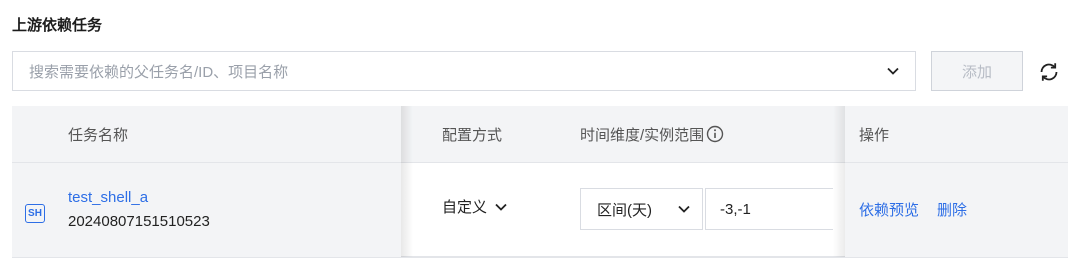 The image size is (1080, 273). What do you see at coordinates (464, 71) in the screenshot?
I see `parent-task-search-select: 搜索需要依赖的父任务名/ID、项目名称` at bounding box center [464, 71].